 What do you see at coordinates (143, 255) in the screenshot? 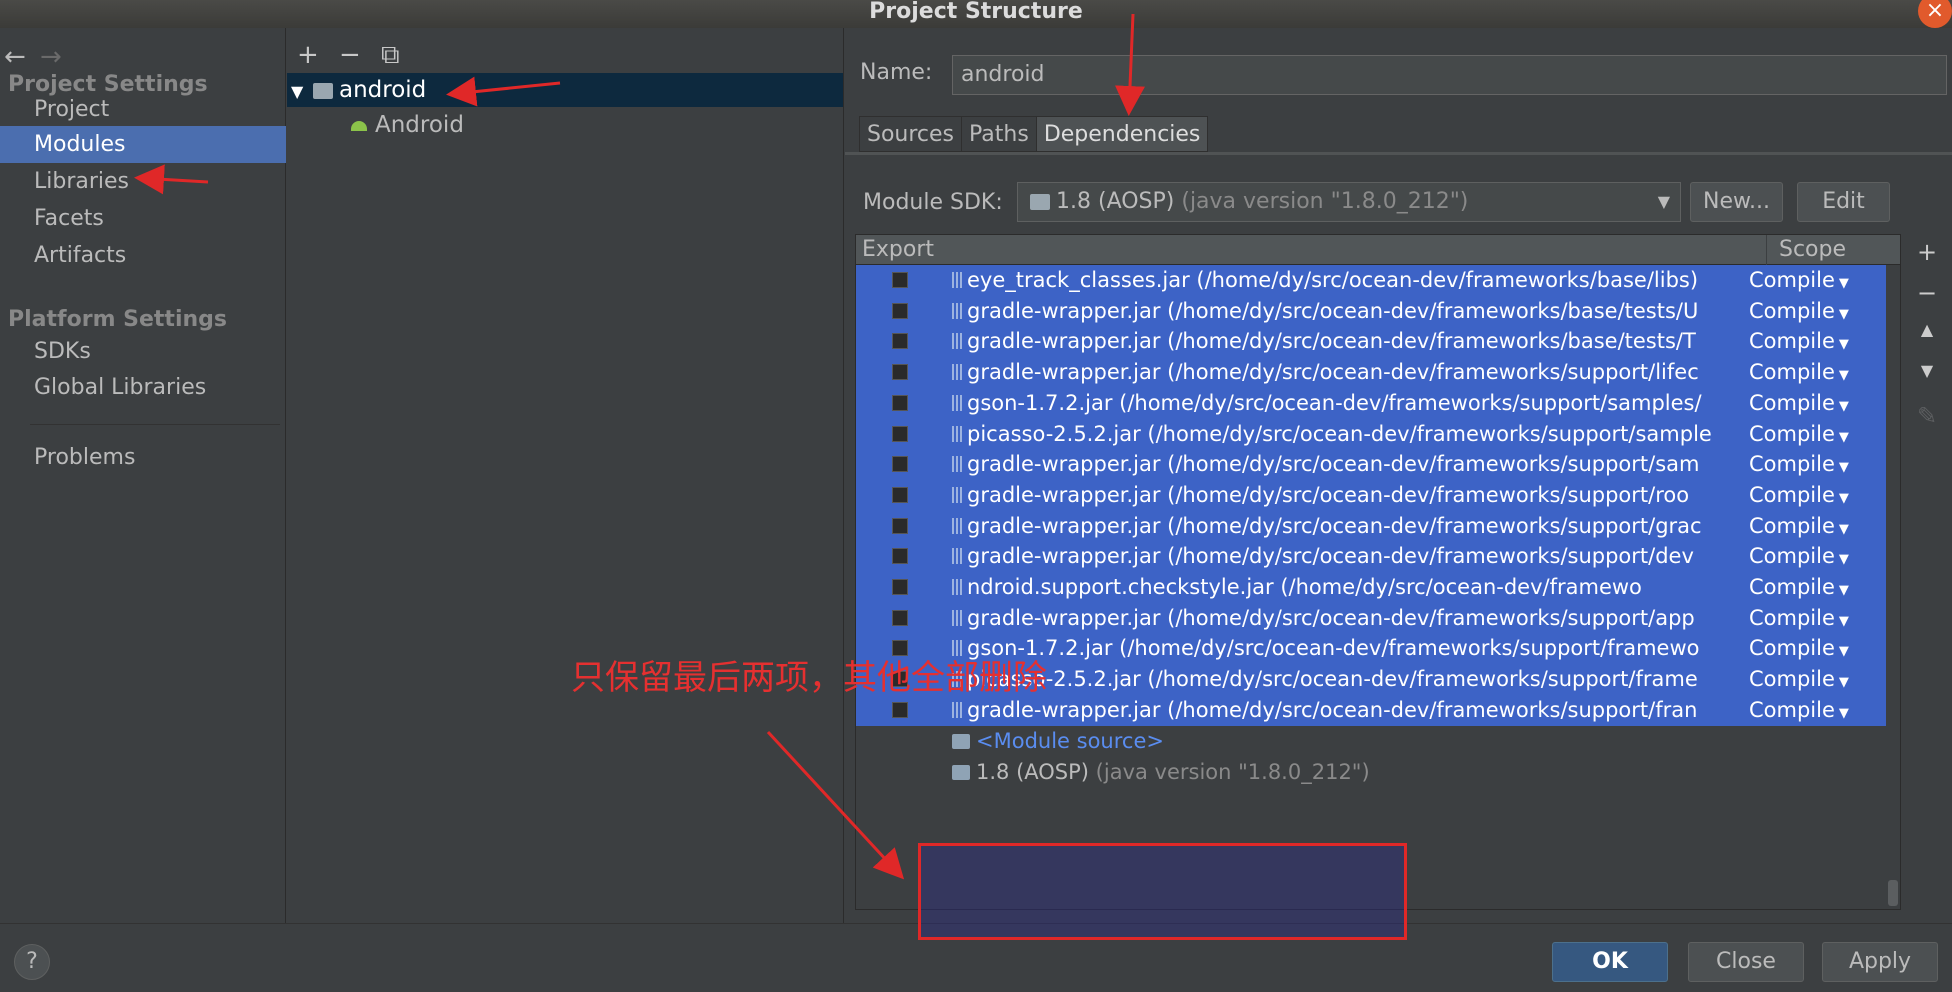
I see `sidebar-item-artifacts: Artifacts` at bounding box center [143, 255].